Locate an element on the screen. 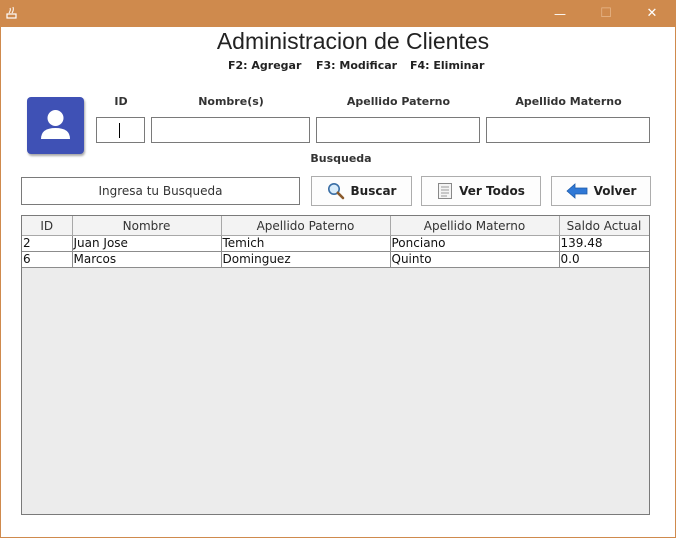 The width and height of the screenshot is (676, 538). minimize-icon: — is located at coordinates (560, 13).